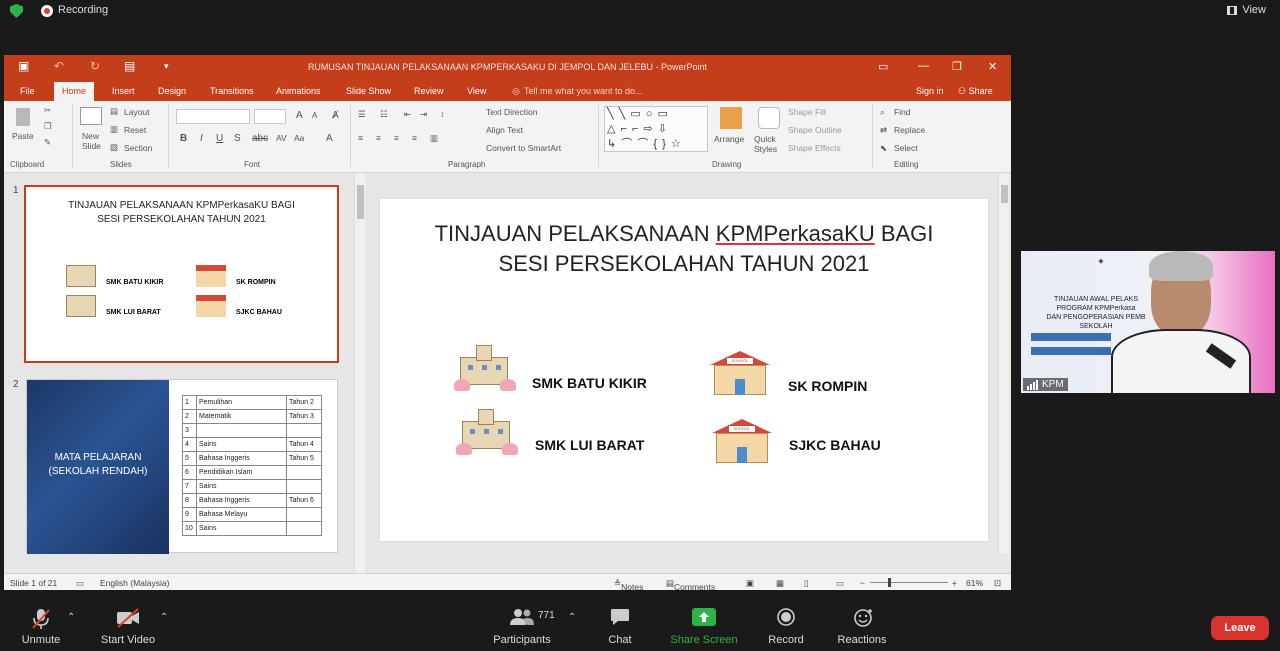 Image resolution: width=1280 pixels, height=651 pixels. What do you see at coordinates (997, 583) in the screenshot?
I see `fit-to-window-icon: ⊡` at bounding box center [997, 583].